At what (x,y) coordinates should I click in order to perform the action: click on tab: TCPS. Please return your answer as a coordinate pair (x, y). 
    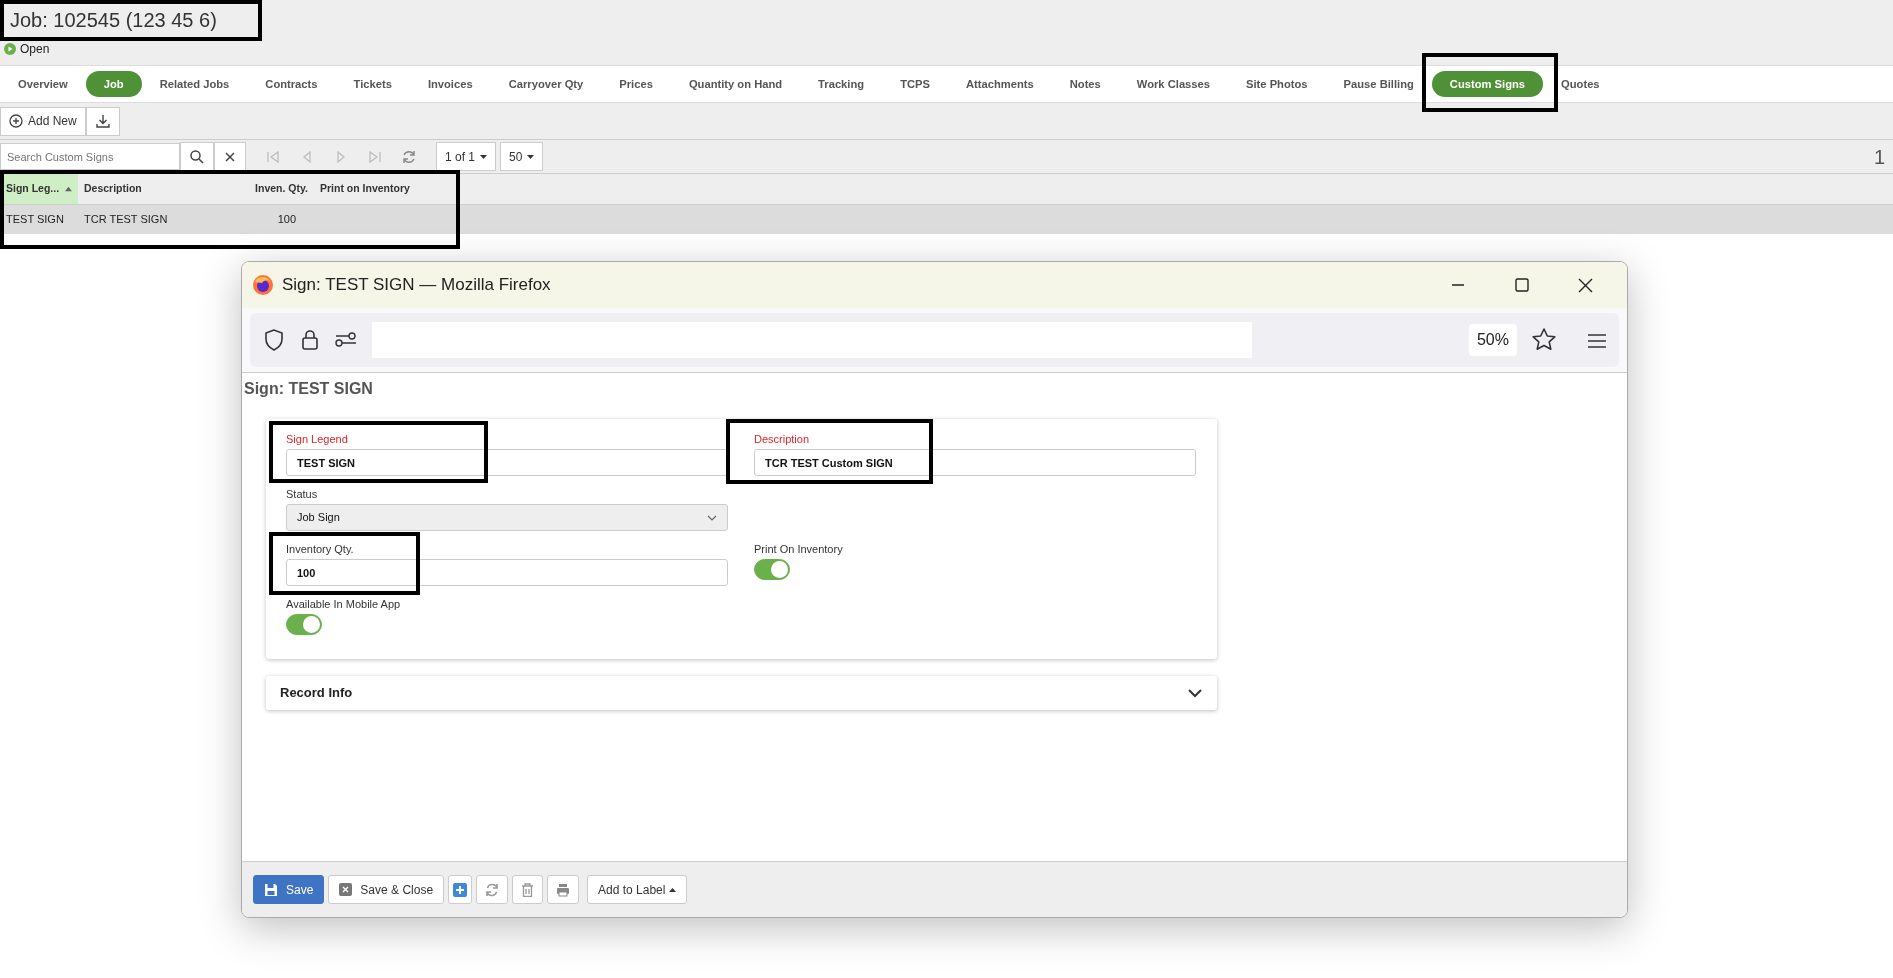
    Looking at the image, I should click on (915, 84).